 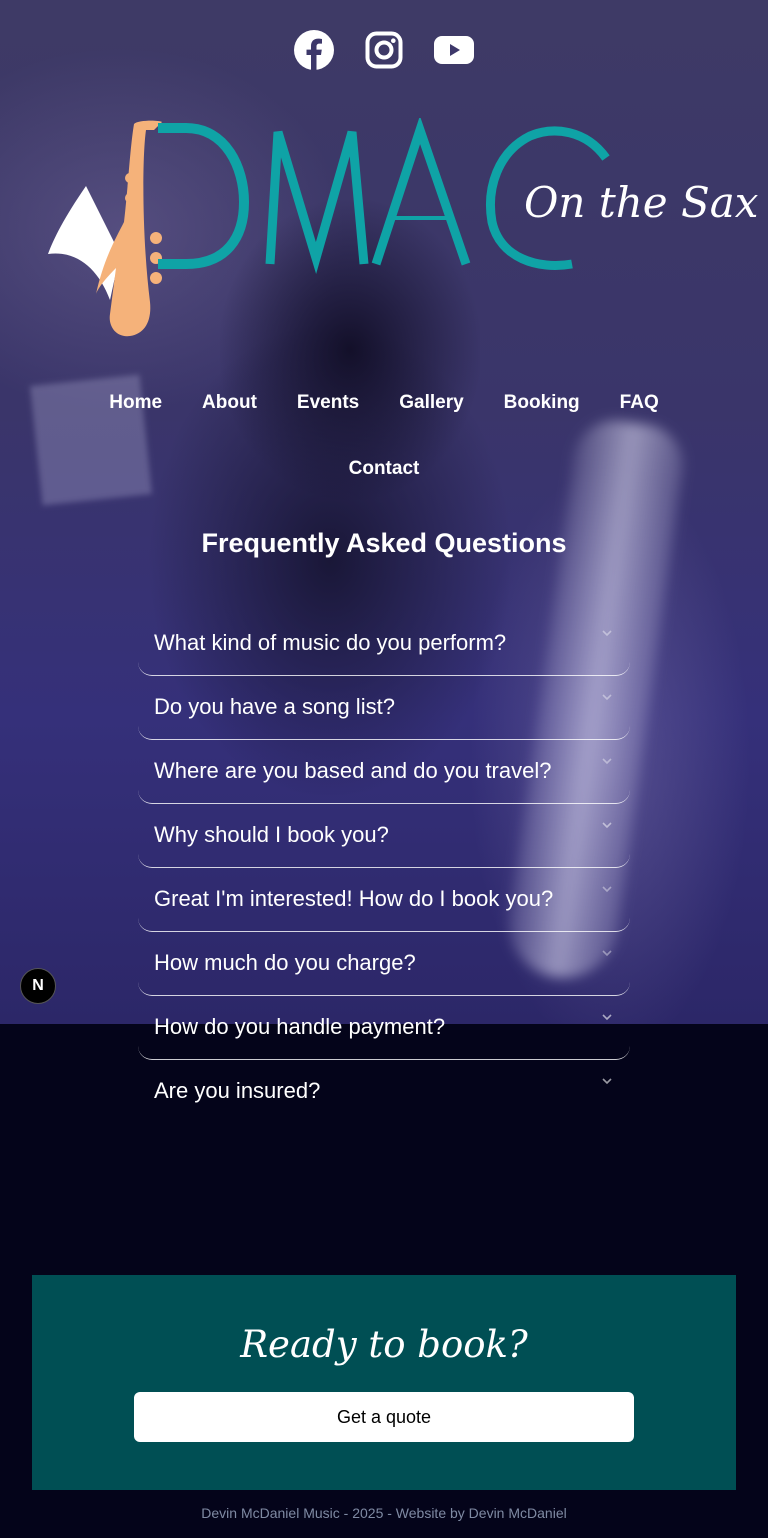 What do you see at coordinates (328, 403) in the screenshot?
I see `nav-events: Events` at bounding box center [328, 403].